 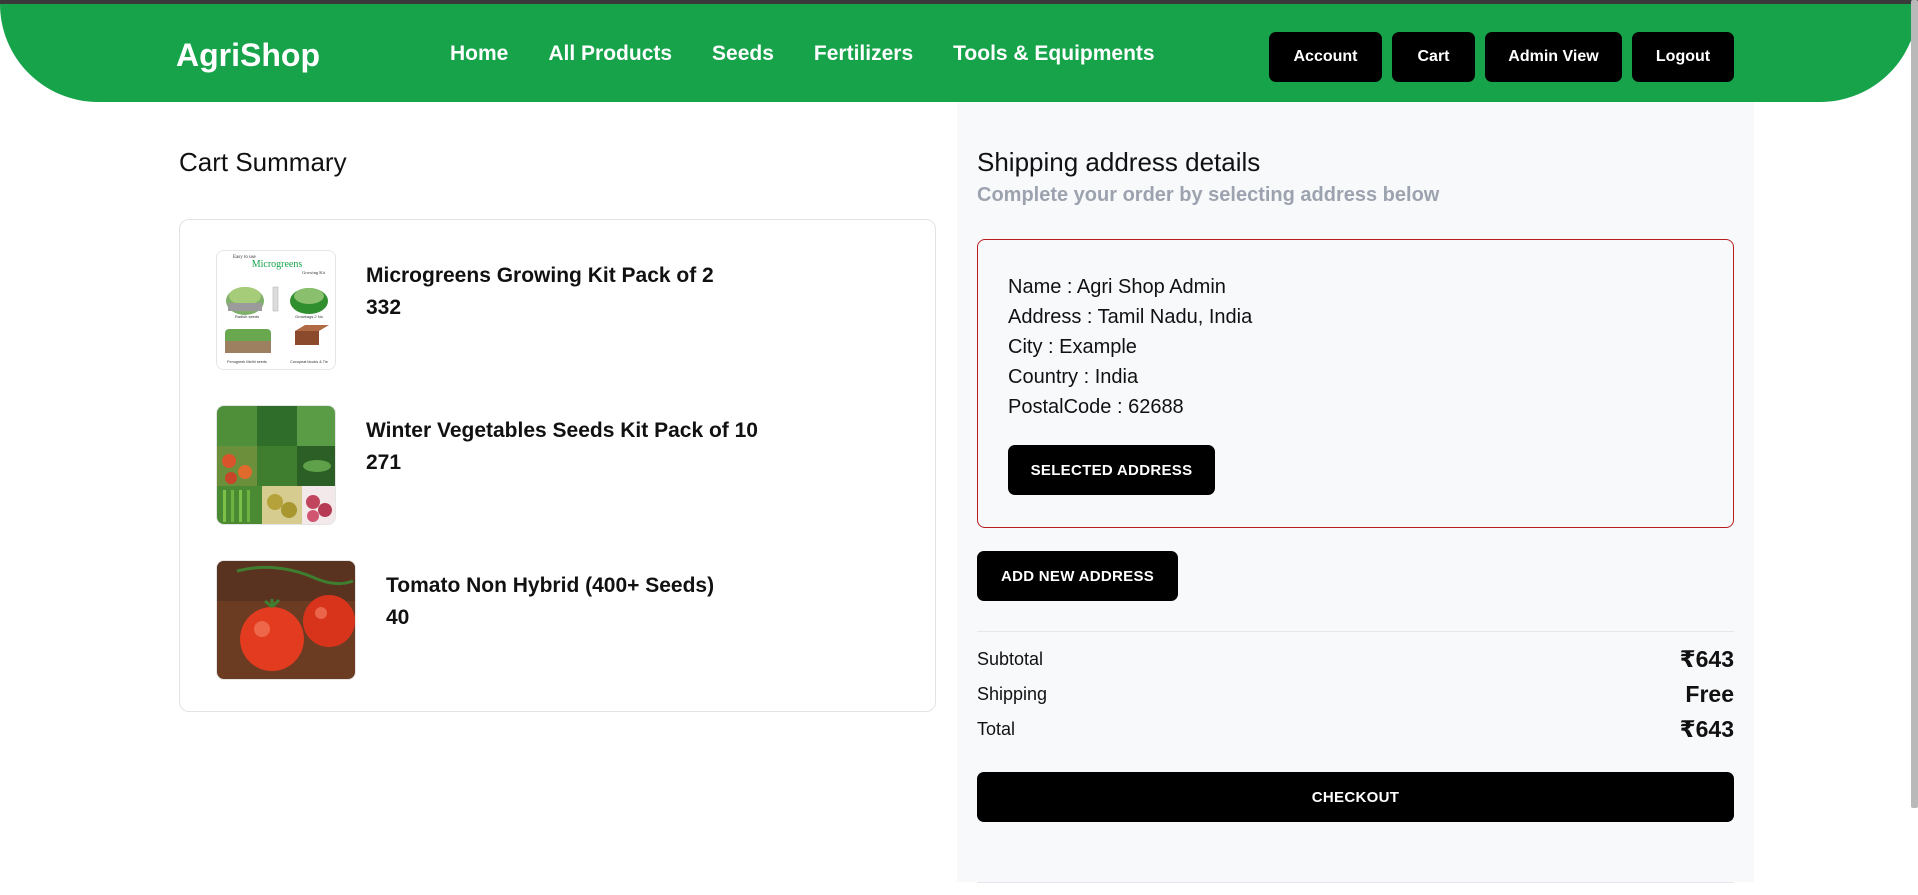 I want to click on cart-item-price: 271, so click(x=384, y=462).